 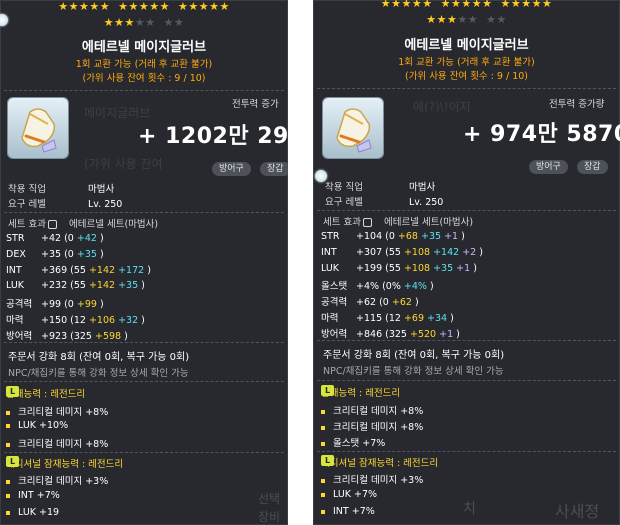 What do you see at coordinates (38, 128) in the screenshot?
I see `white-gold-glove-icon` at bounding box center [38, 128].